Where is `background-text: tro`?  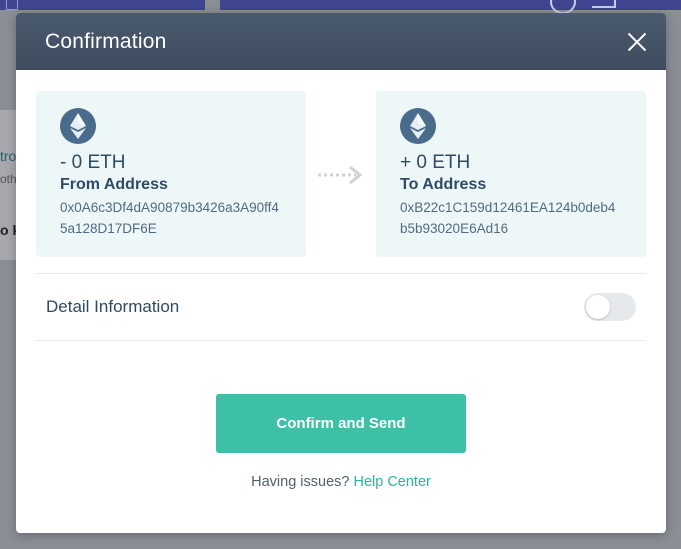 background-text: tro is located at coordinates (8, 156).